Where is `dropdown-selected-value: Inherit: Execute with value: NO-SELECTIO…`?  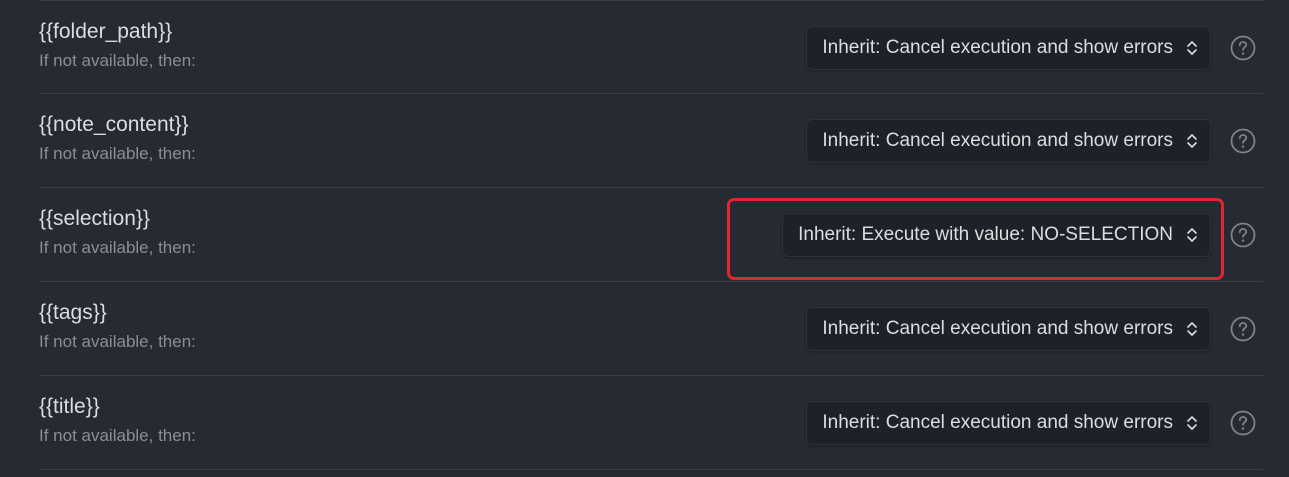
dropdown-selected-value: Inherit: Execute with value: NO-SELECTIO… is located at coordinates (985, 234).